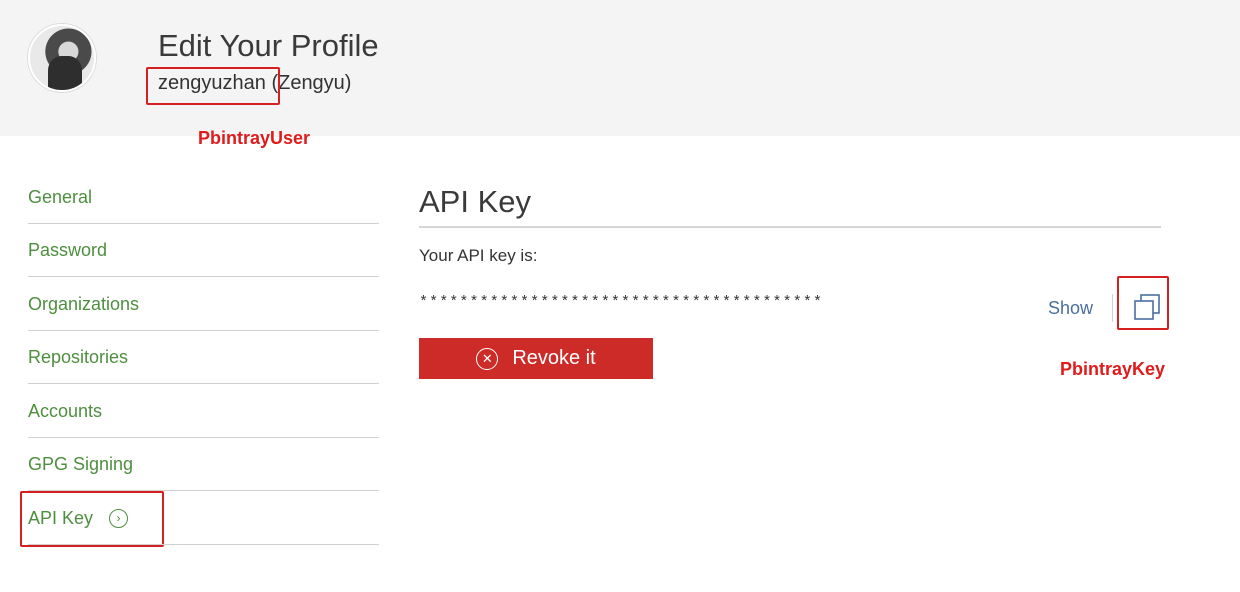  What do you see at coordinates (78, 357) in the screenshot?
I see `sidebar-item-label: Repositories` at bounding box center [78, 357].